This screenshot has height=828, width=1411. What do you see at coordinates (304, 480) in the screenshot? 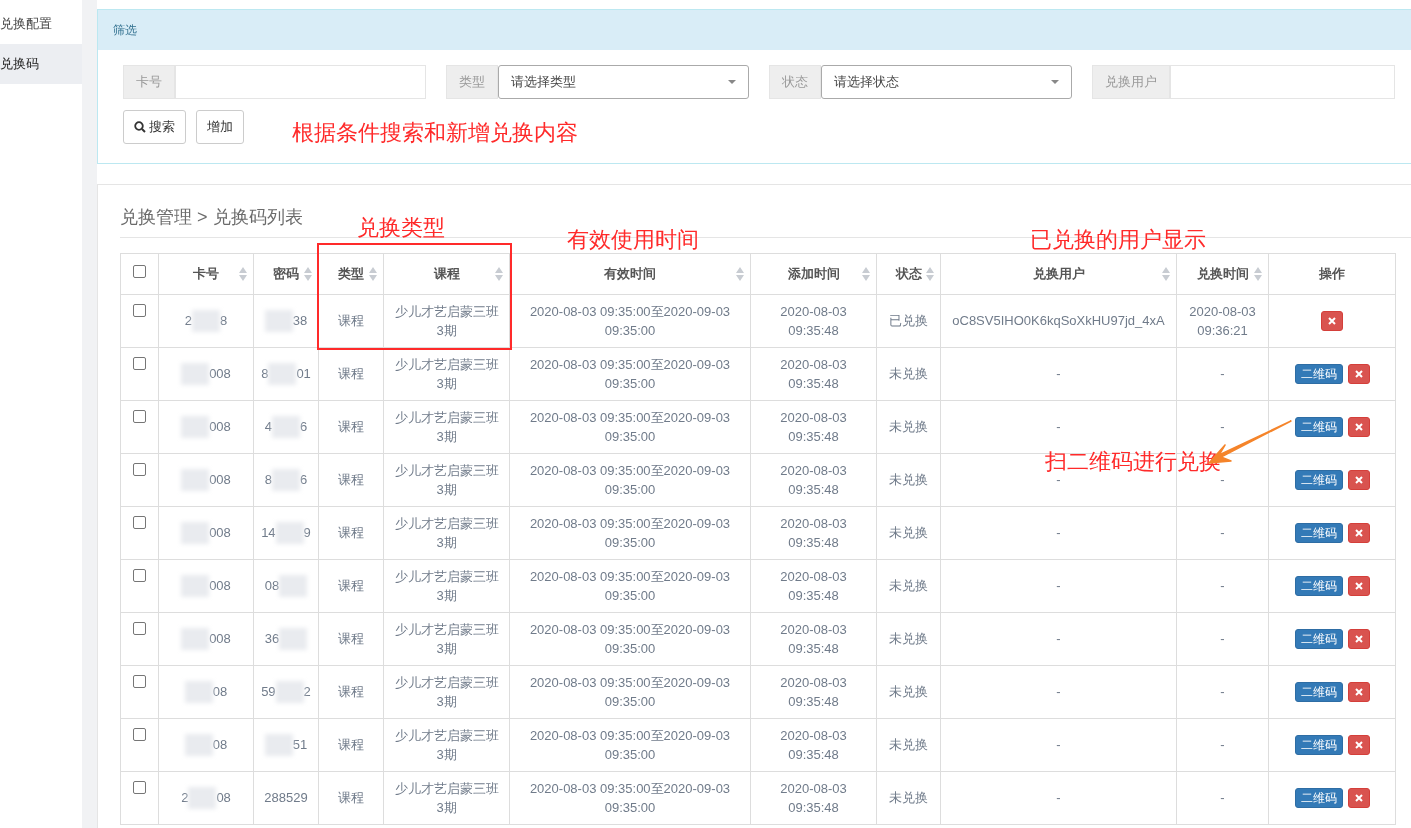
I see `password: 6` at bounding box center [304, 480].